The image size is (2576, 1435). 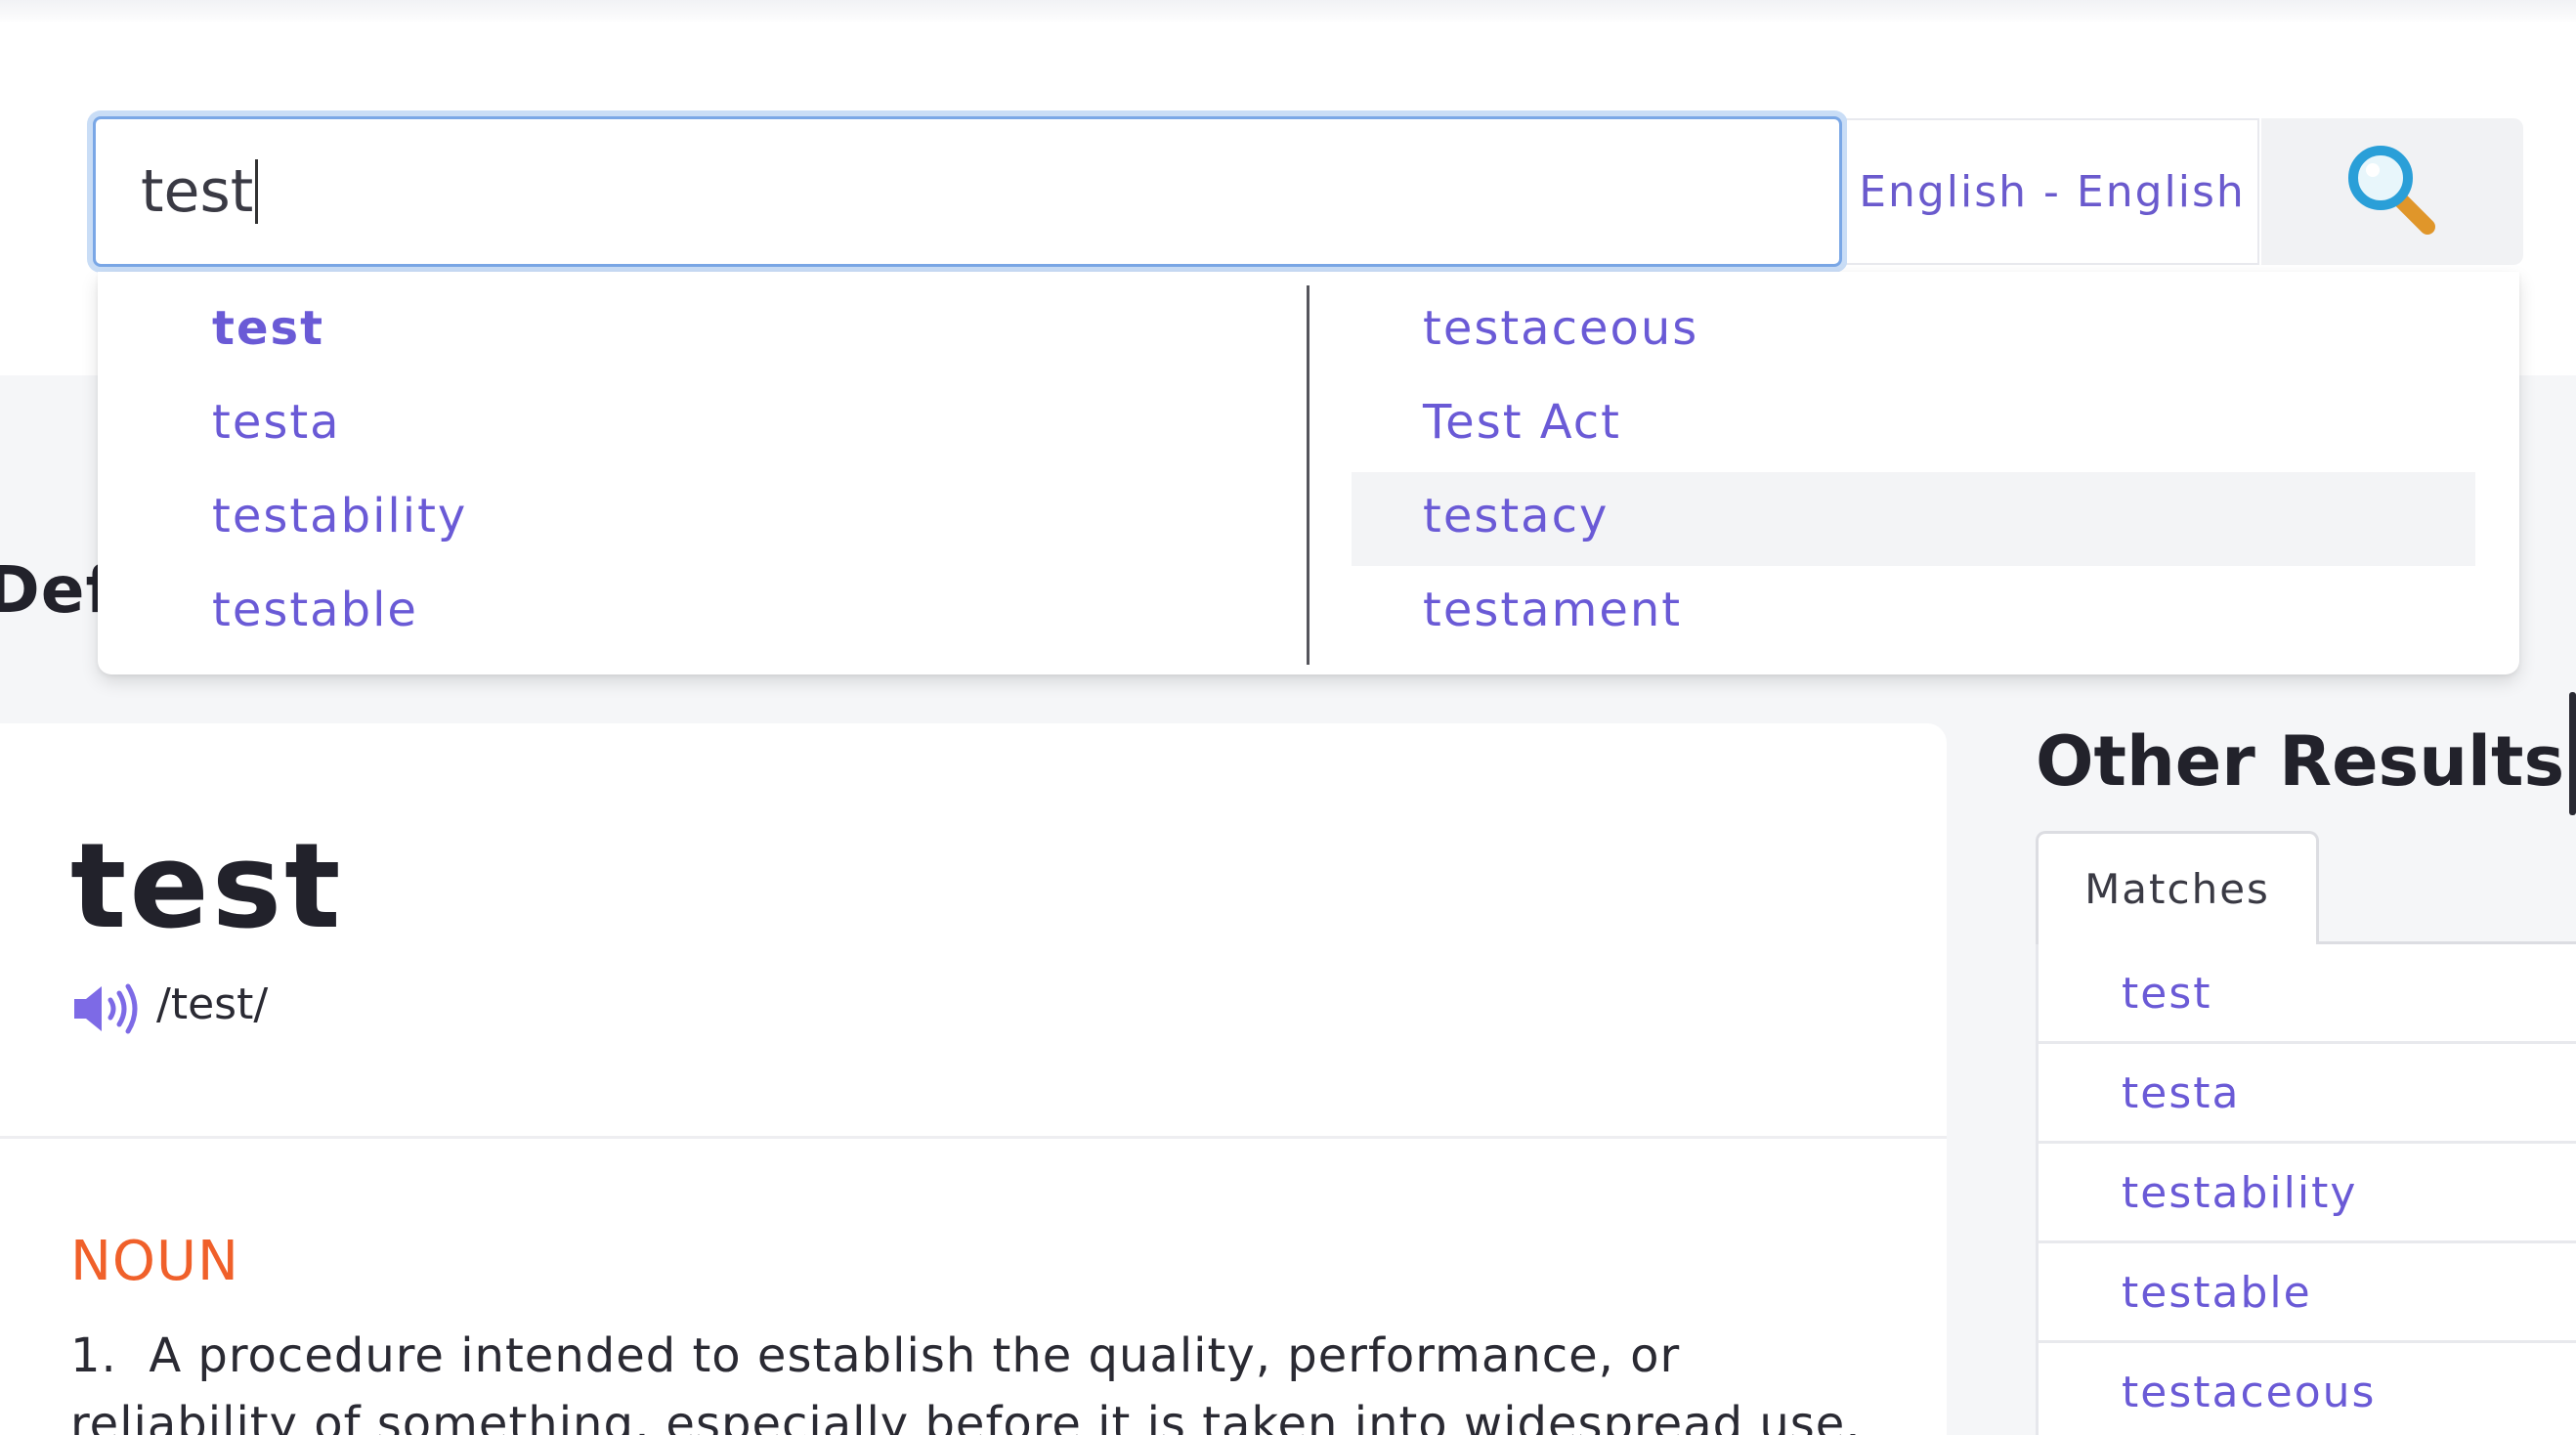 I want to click on language-selector: English - English, so click(x=2053, y=191).